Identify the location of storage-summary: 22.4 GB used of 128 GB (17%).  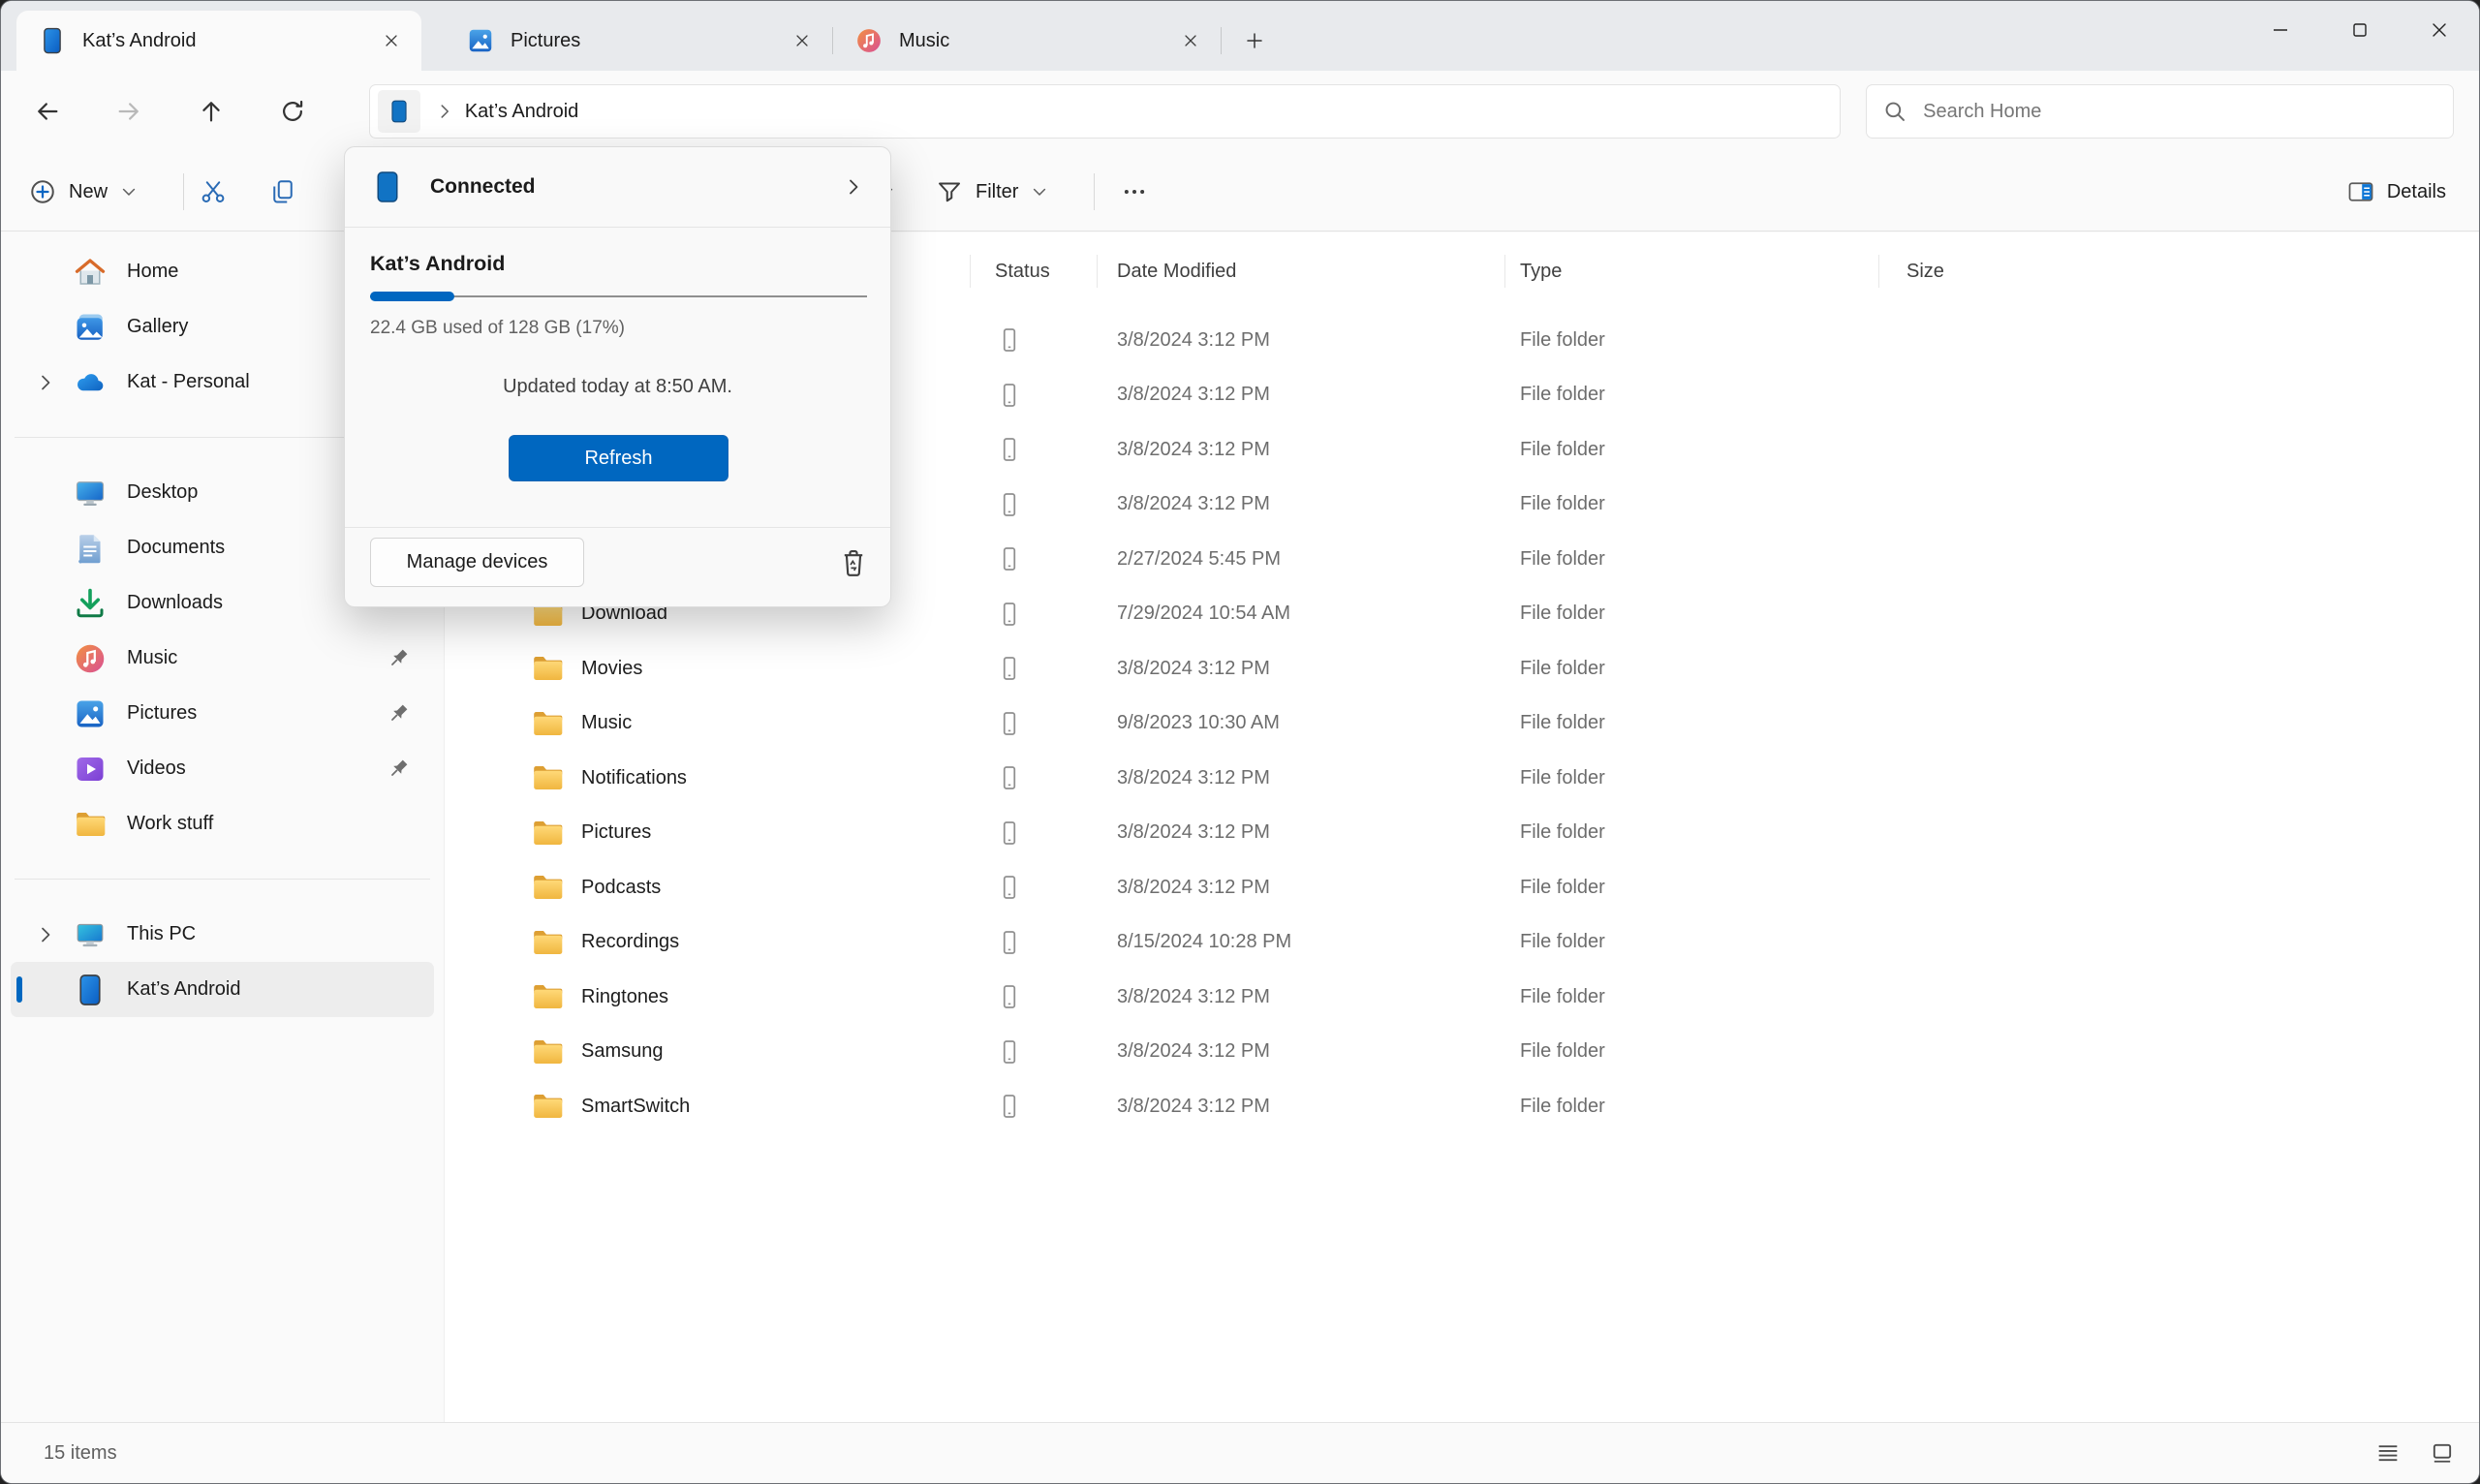
(497, 328).